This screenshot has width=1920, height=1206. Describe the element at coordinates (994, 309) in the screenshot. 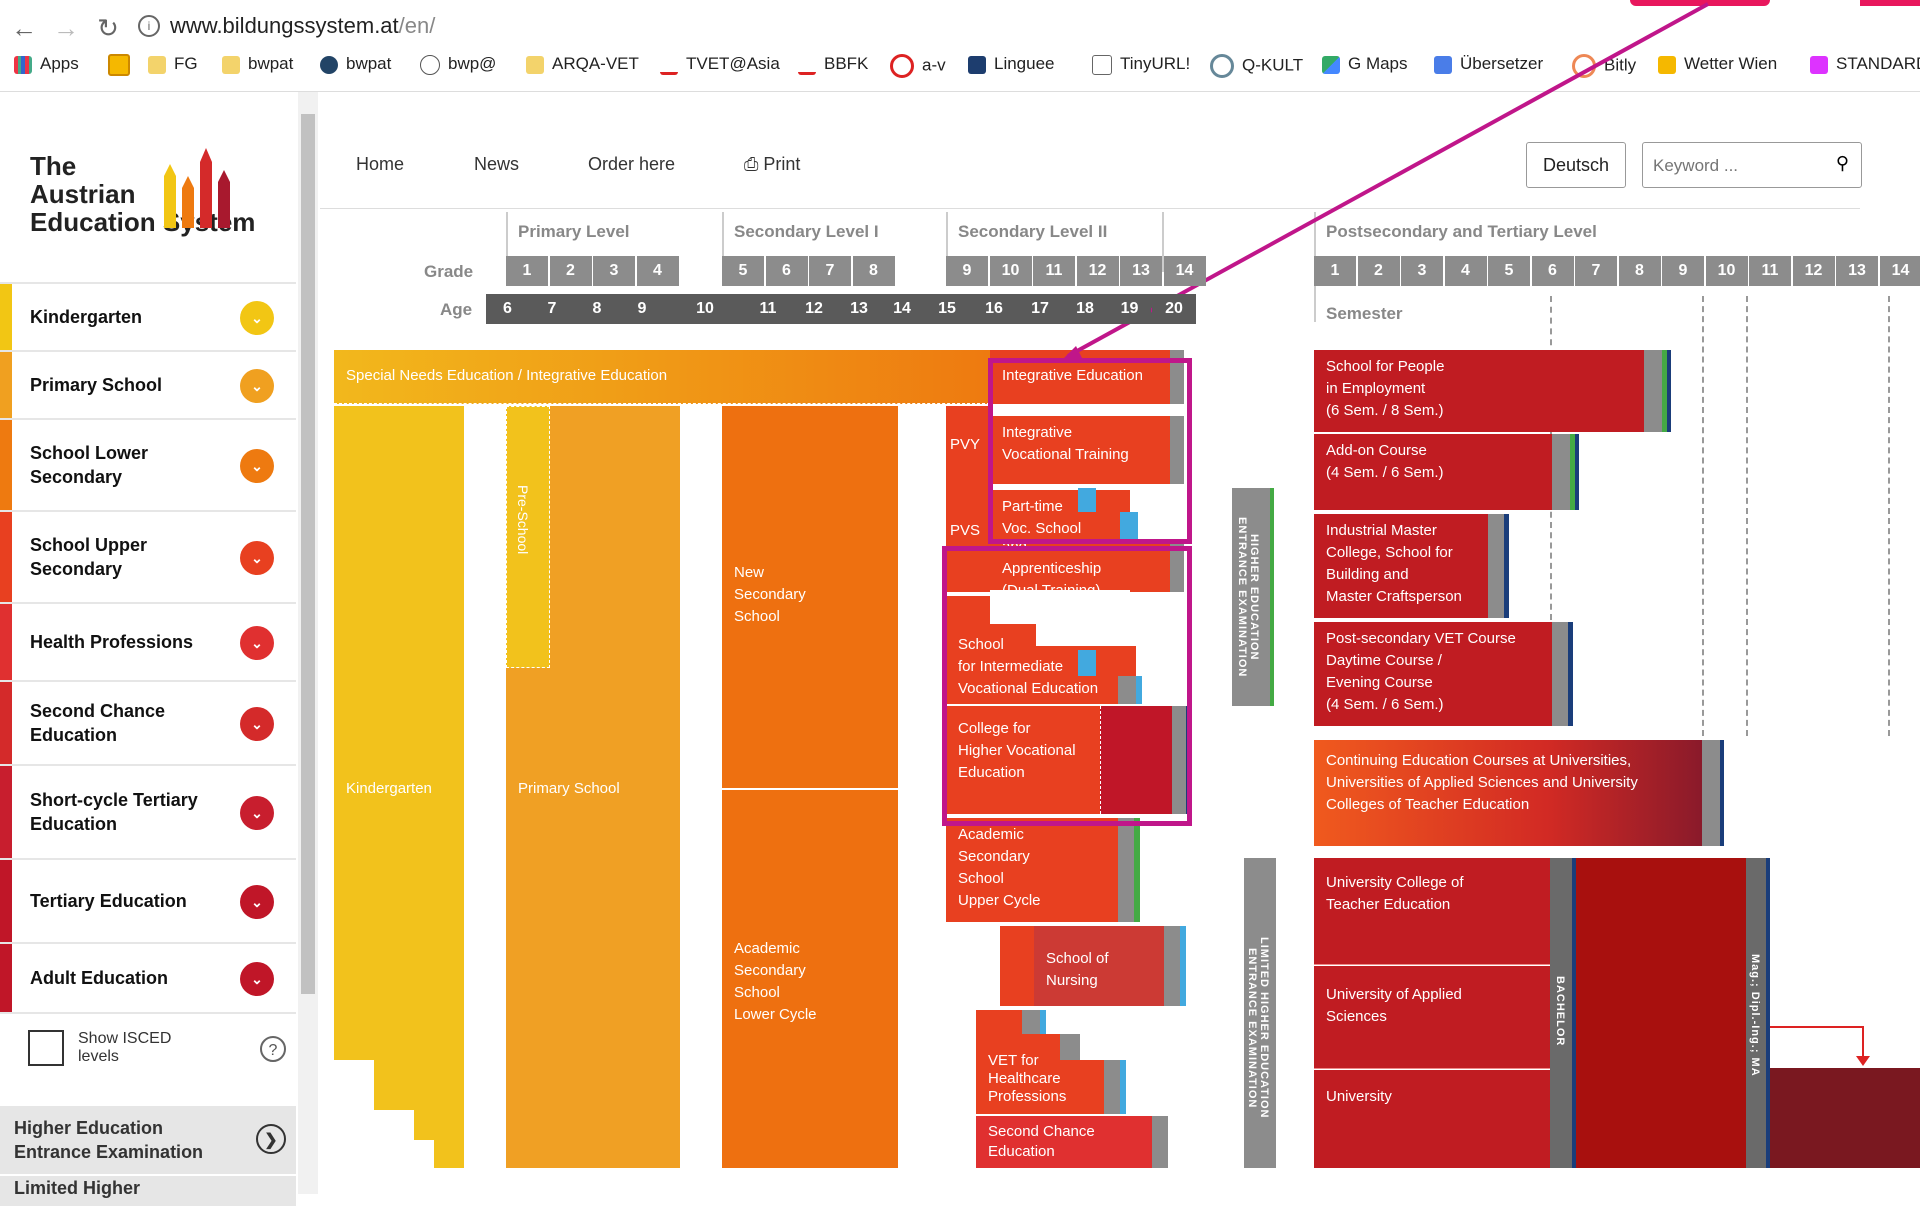

I see `age-cell: 16` at that location.